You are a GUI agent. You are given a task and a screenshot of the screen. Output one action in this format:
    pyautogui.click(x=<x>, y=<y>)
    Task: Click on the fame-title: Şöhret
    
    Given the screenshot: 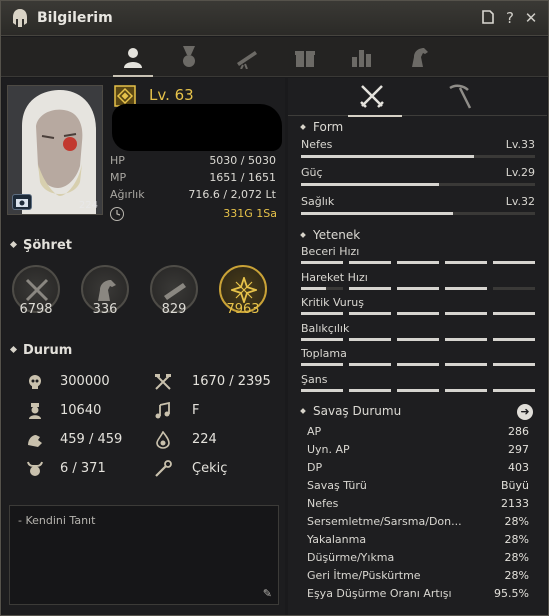 What is the action you would take?
    pyautogui.click(x=47, y=245)
    